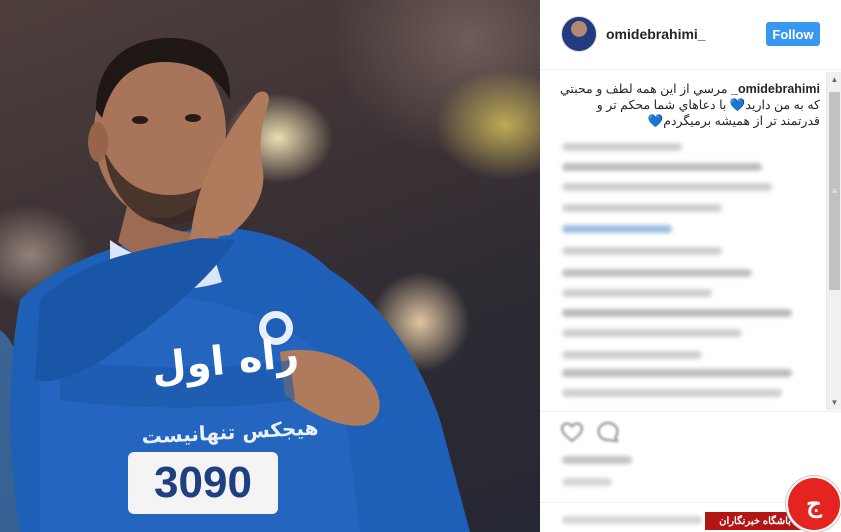 Image resolution: width=841 pixels, height=532 pixels. I want to click on comment-icon, so click(608, 432).